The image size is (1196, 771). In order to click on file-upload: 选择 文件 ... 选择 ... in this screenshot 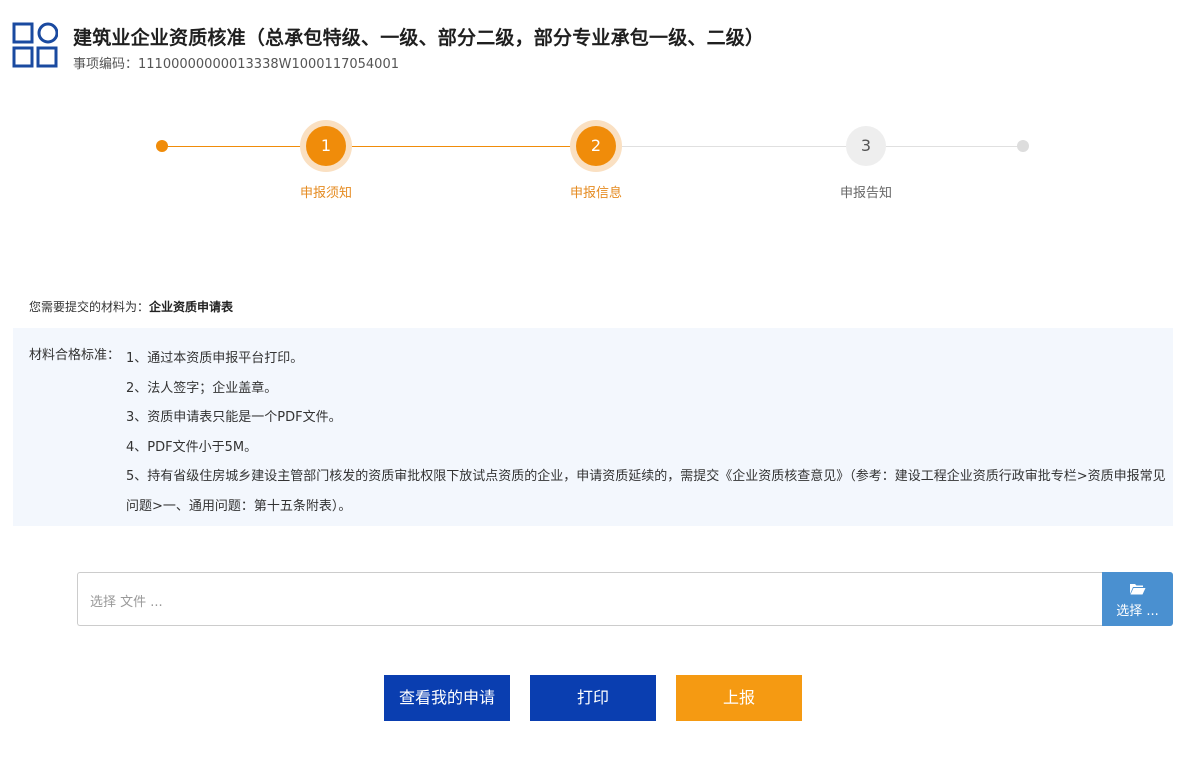, I will do `click(625, 599)`.